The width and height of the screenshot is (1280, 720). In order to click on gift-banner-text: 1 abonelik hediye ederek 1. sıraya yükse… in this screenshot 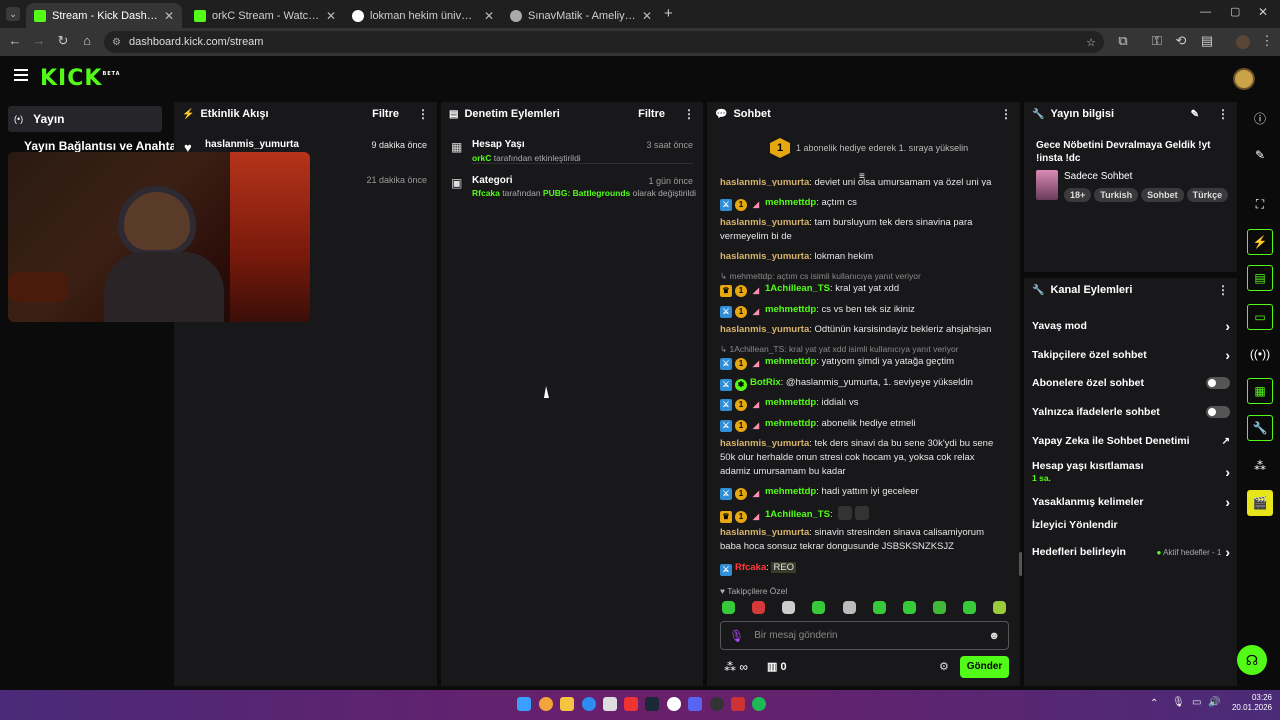, I will do `click(882, 148)`.